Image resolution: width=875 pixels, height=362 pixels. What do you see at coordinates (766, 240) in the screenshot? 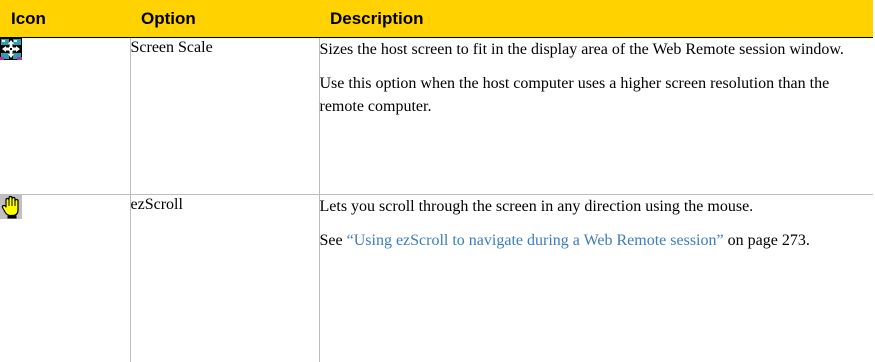
I see `see-suffix: on page 273.` at bounding box center [766, 240].